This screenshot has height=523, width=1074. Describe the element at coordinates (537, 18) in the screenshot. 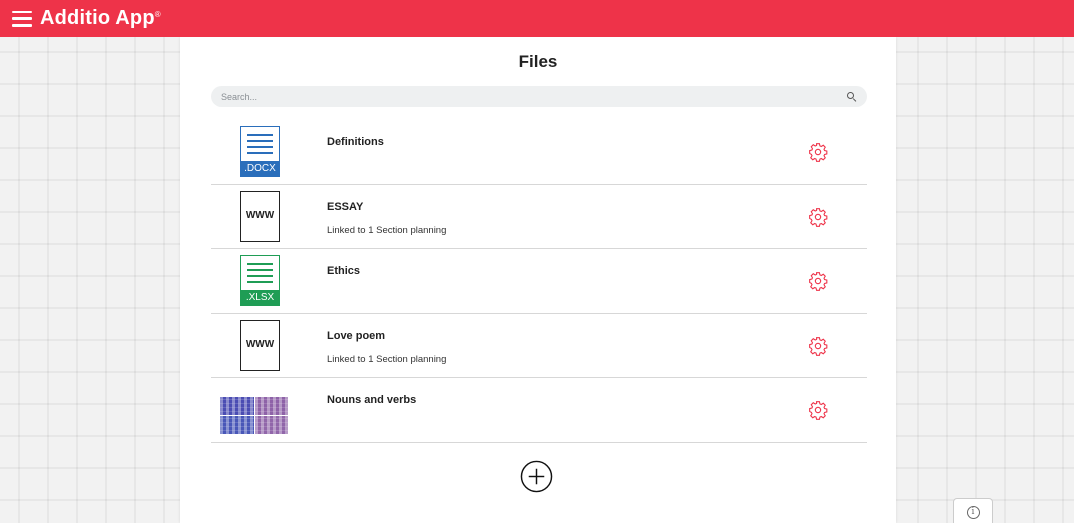

I see `top-app-bar: Additio App®` at that location.